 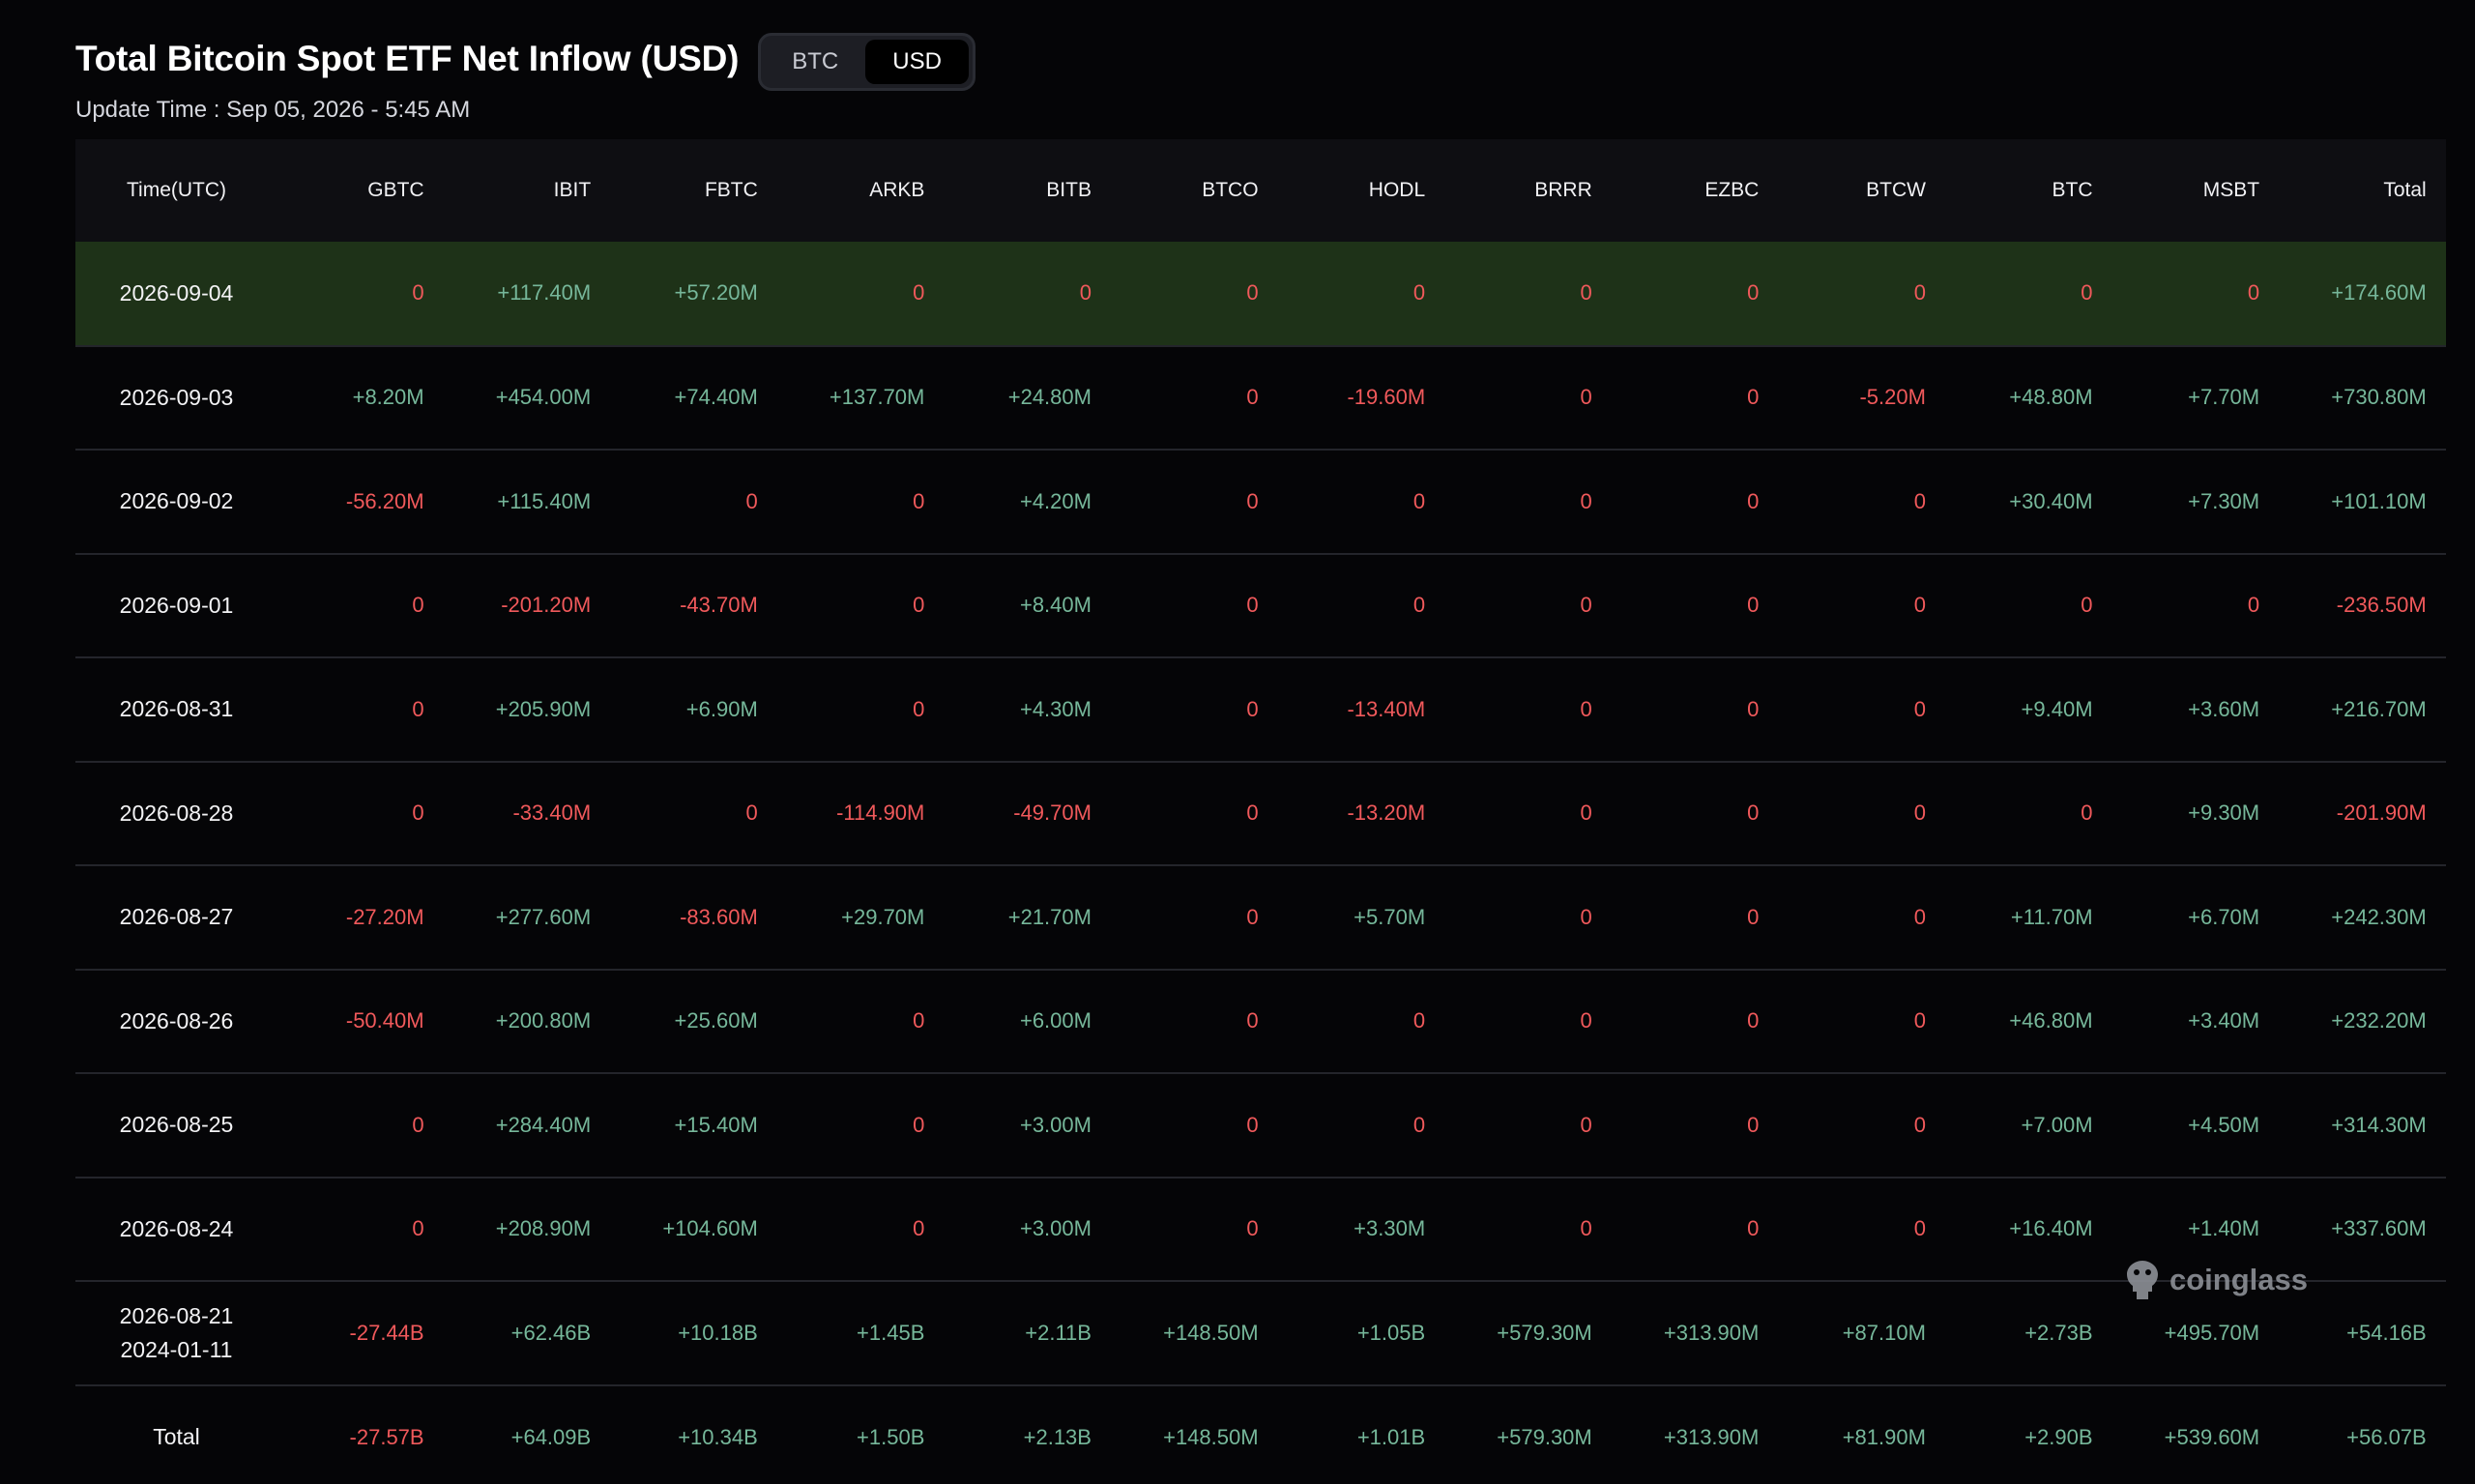 I want to click on flow-value-cell: +87.10M, so click(x=1884, y=1332).